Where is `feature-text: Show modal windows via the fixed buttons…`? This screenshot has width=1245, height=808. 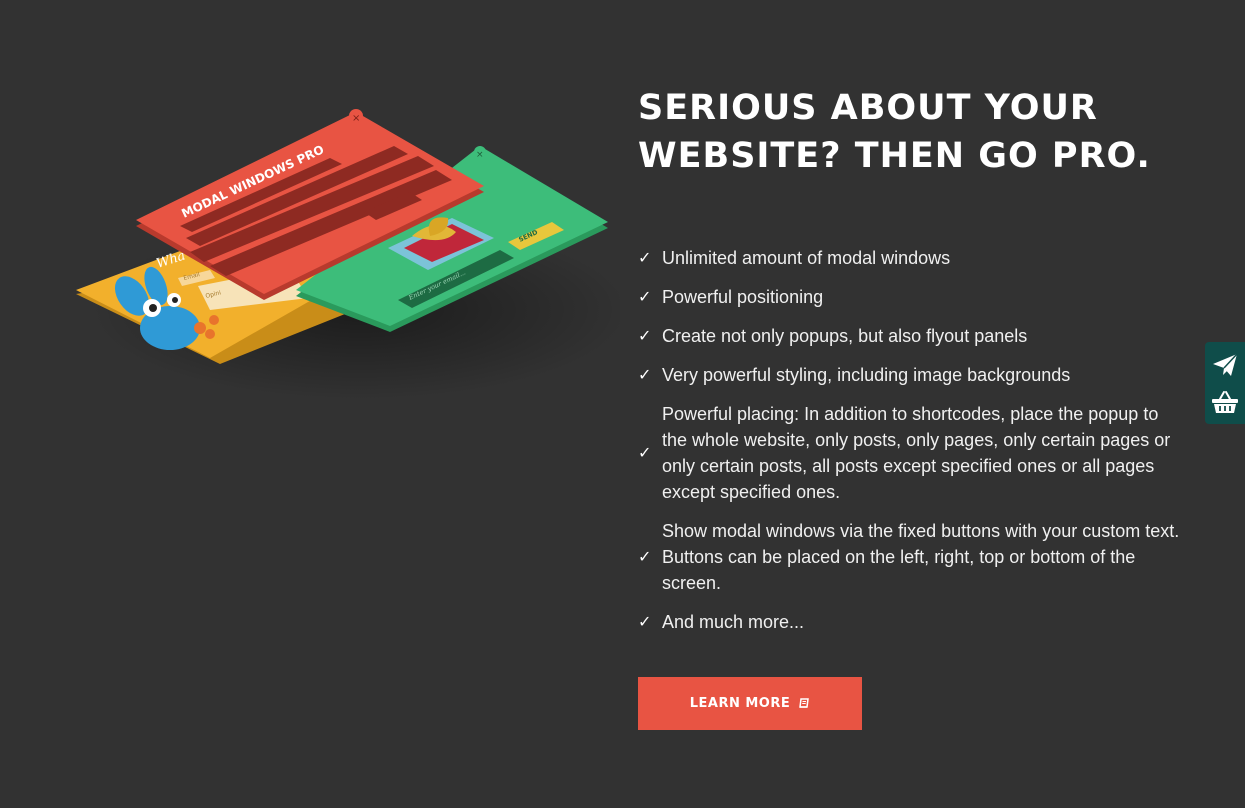 feature-text: Show modal windows via the fixed buttons… is located at coordinates (921, 557).